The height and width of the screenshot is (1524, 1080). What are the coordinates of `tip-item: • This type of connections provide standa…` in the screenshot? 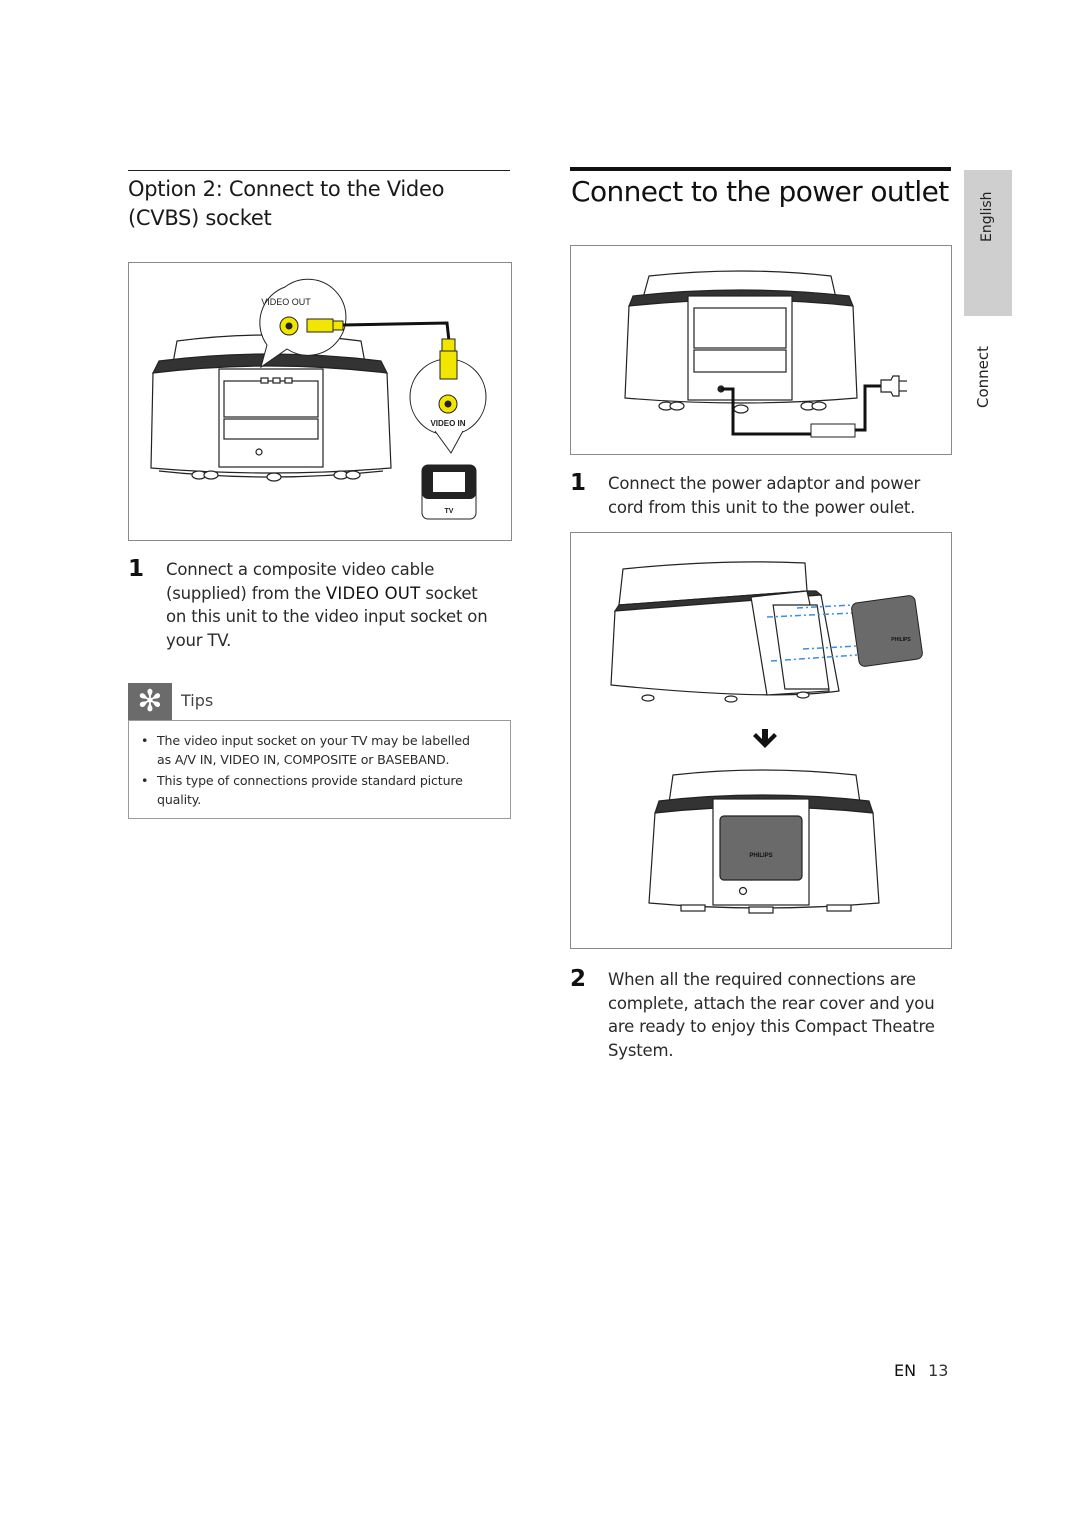 It's located at (302, 790).